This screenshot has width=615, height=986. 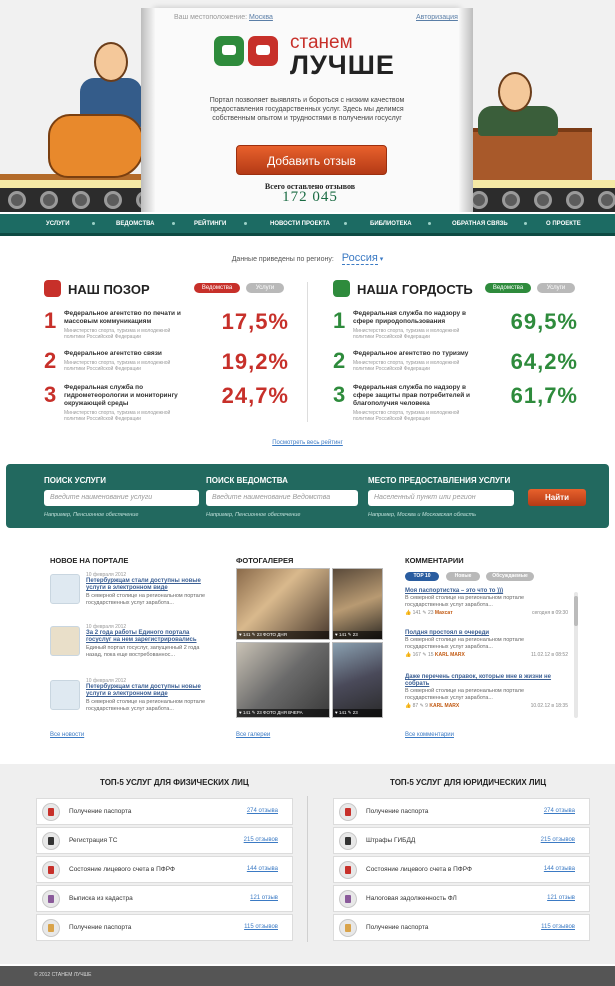 What do you see at coordinates (245, 223) in the screenshot?
I see `nav-separator` at bounding box center [245, 223].